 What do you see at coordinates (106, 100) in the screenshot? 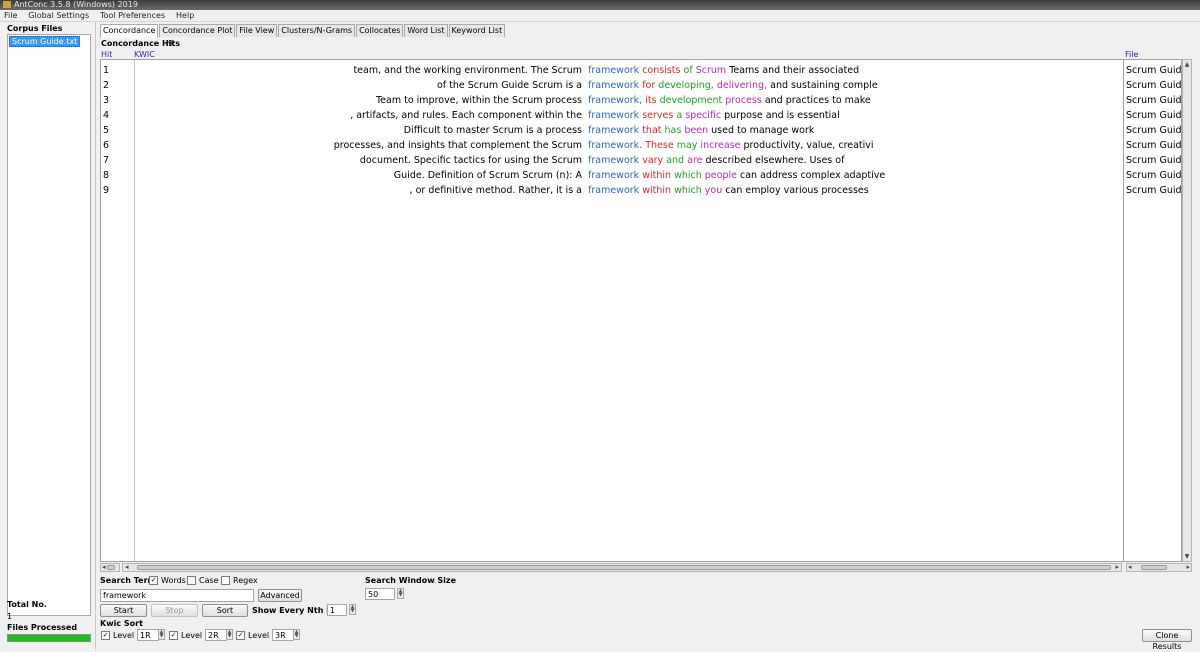
I see `hit-number: 3` at bounding box center [106, 100].